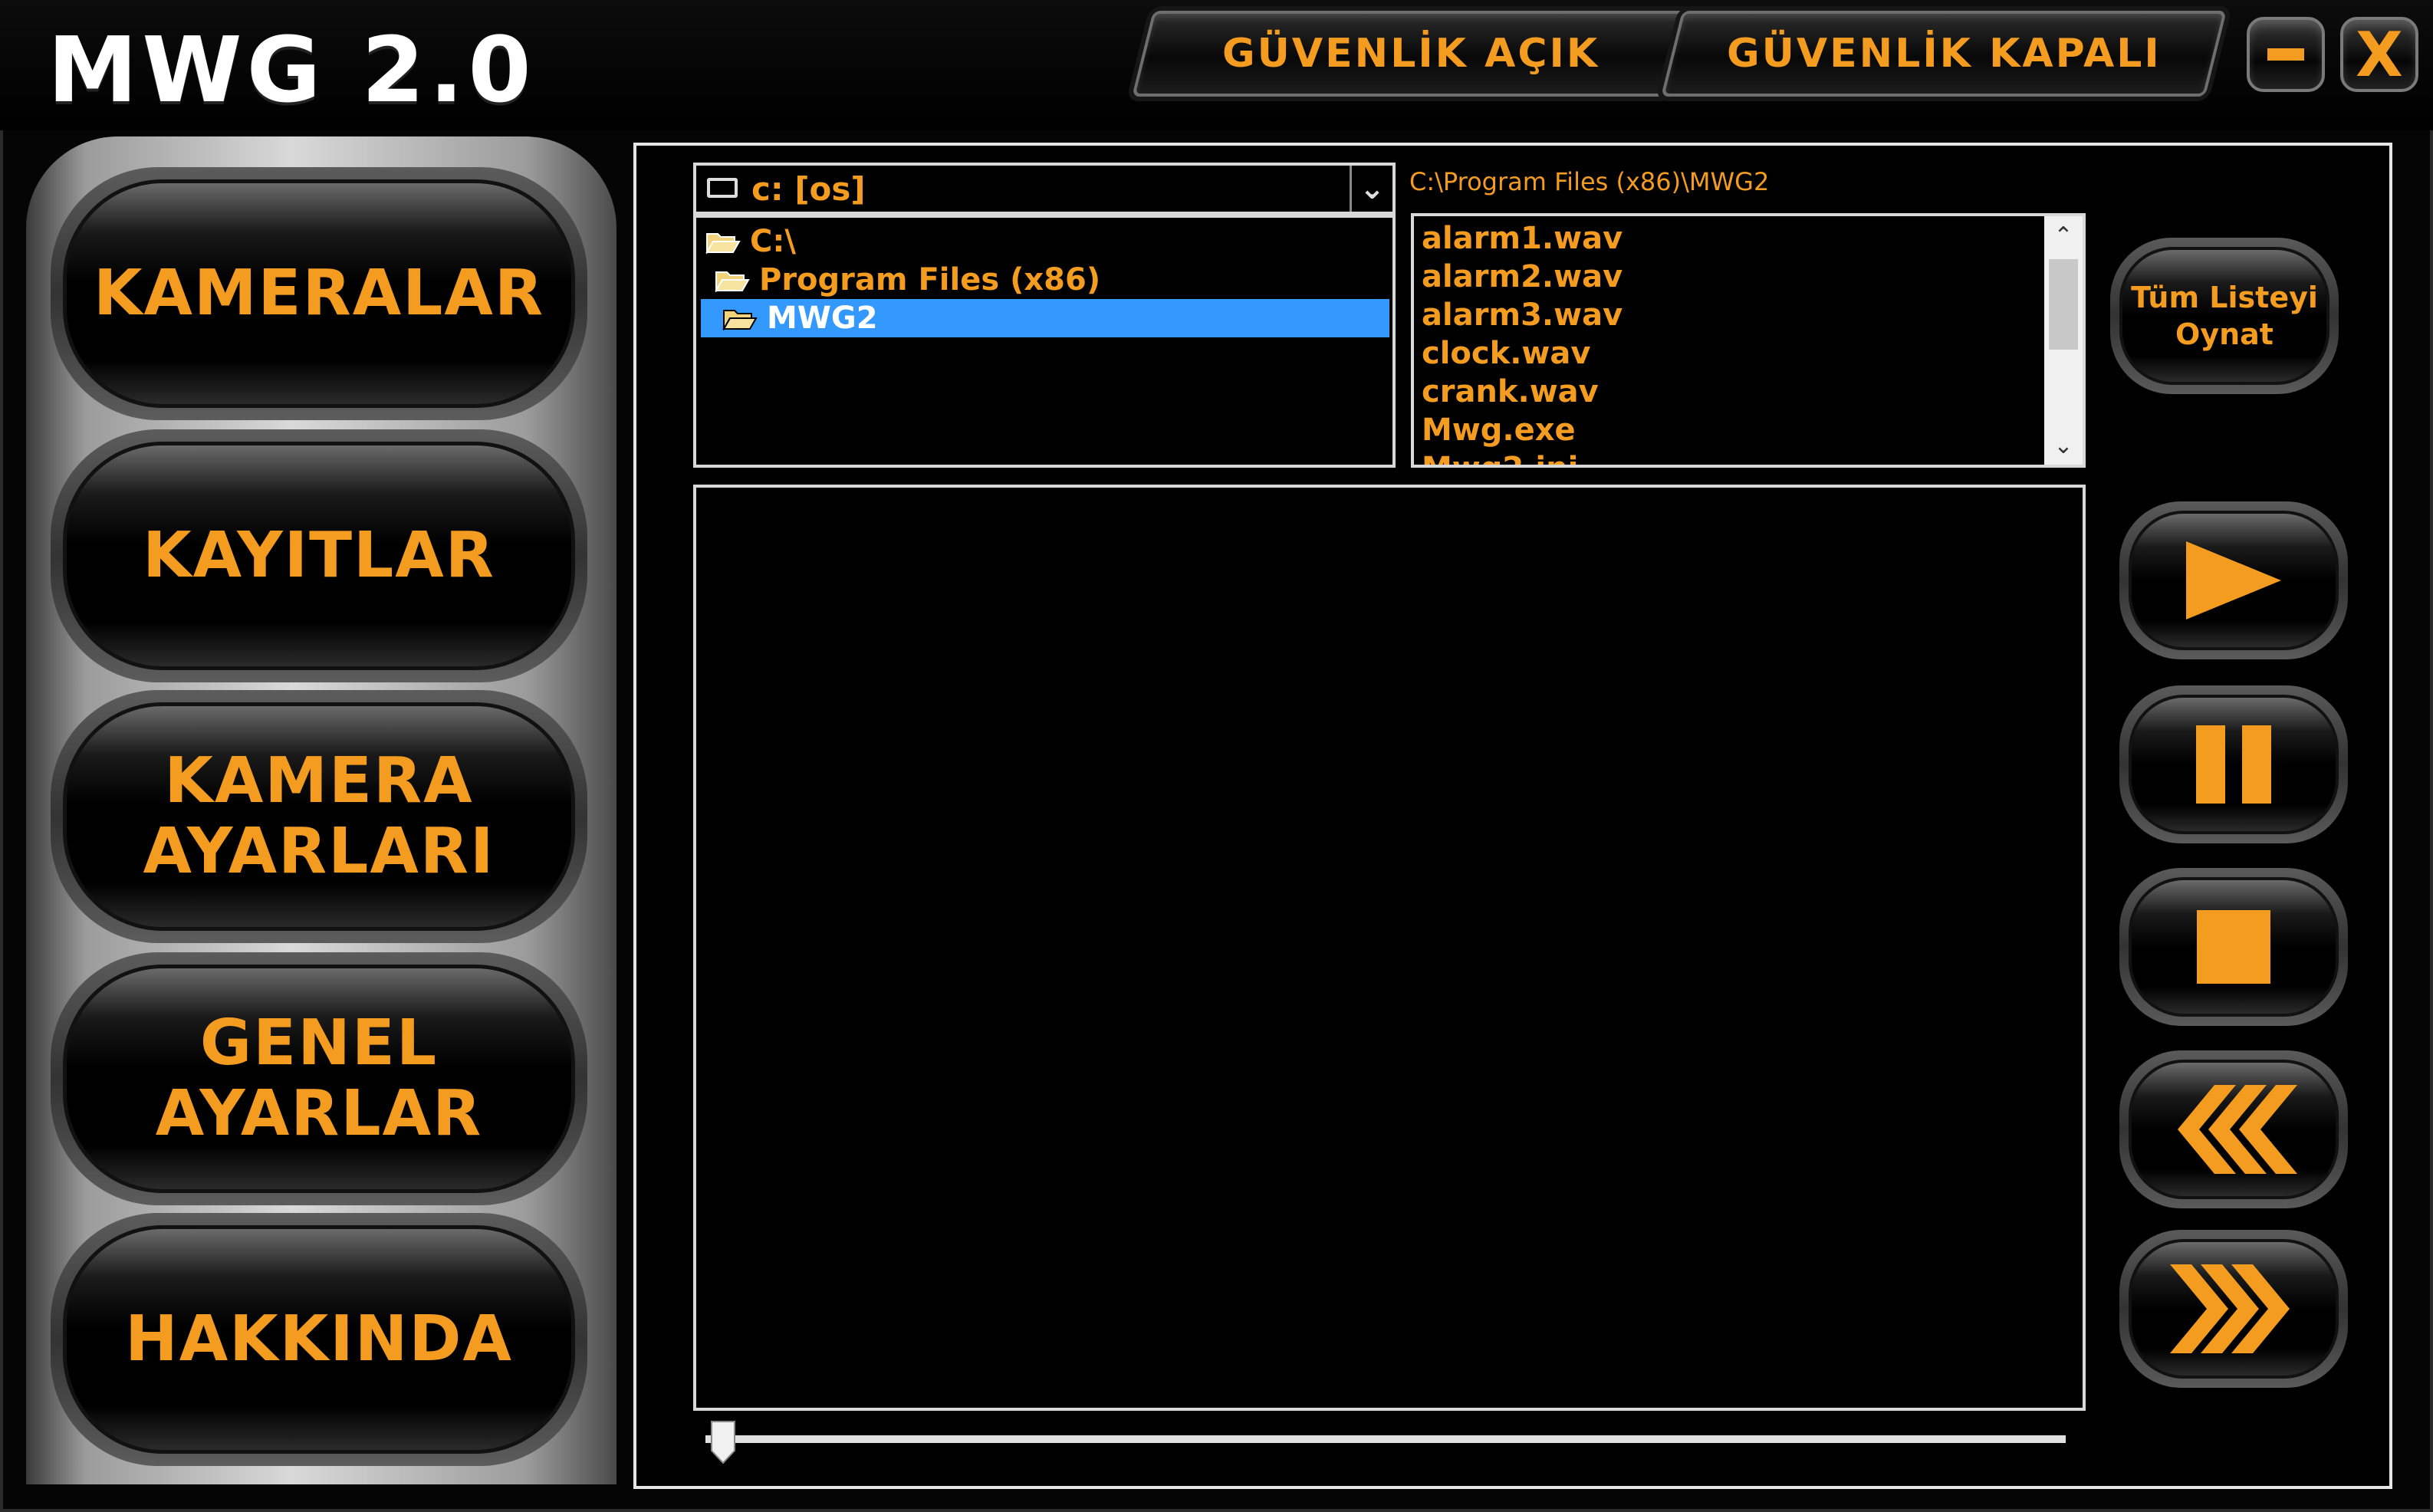 The width and height of the screenshot is (2433, 1512). I want to click on nav-label-line: KAMERA, so click(319, 780).